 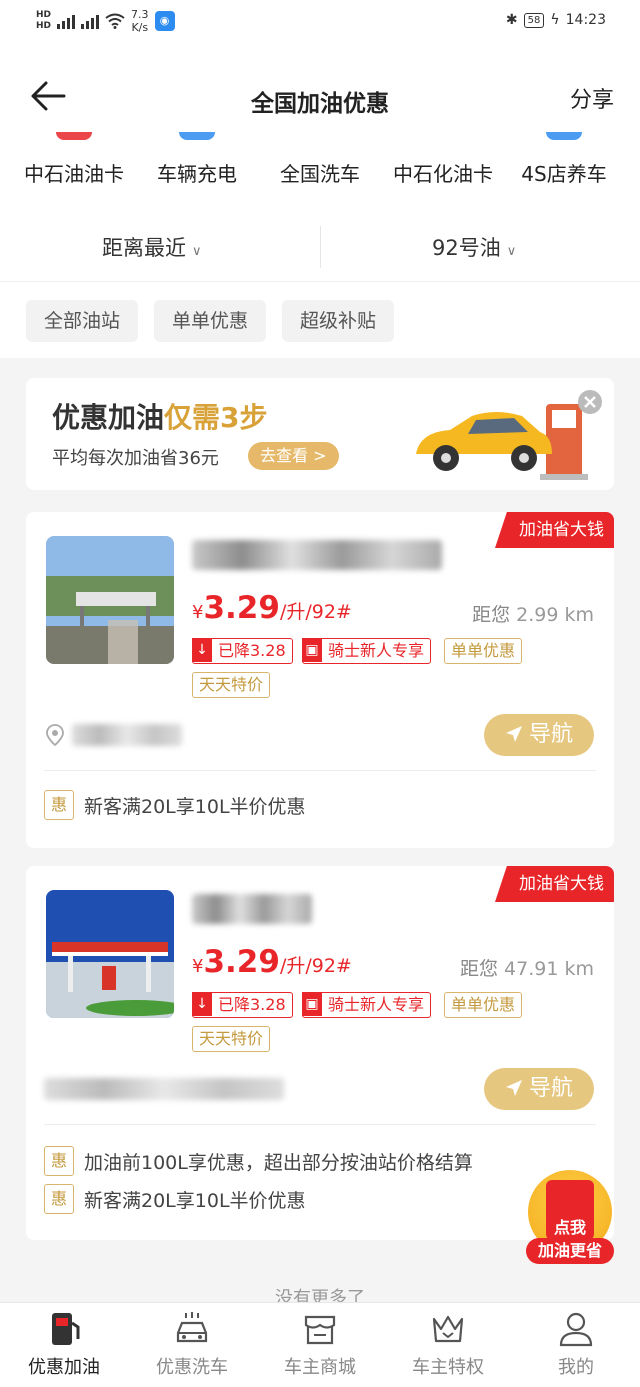 I want to click on fuel-type-dropdown: 92号油 ∨, so click(x=474, y=247).